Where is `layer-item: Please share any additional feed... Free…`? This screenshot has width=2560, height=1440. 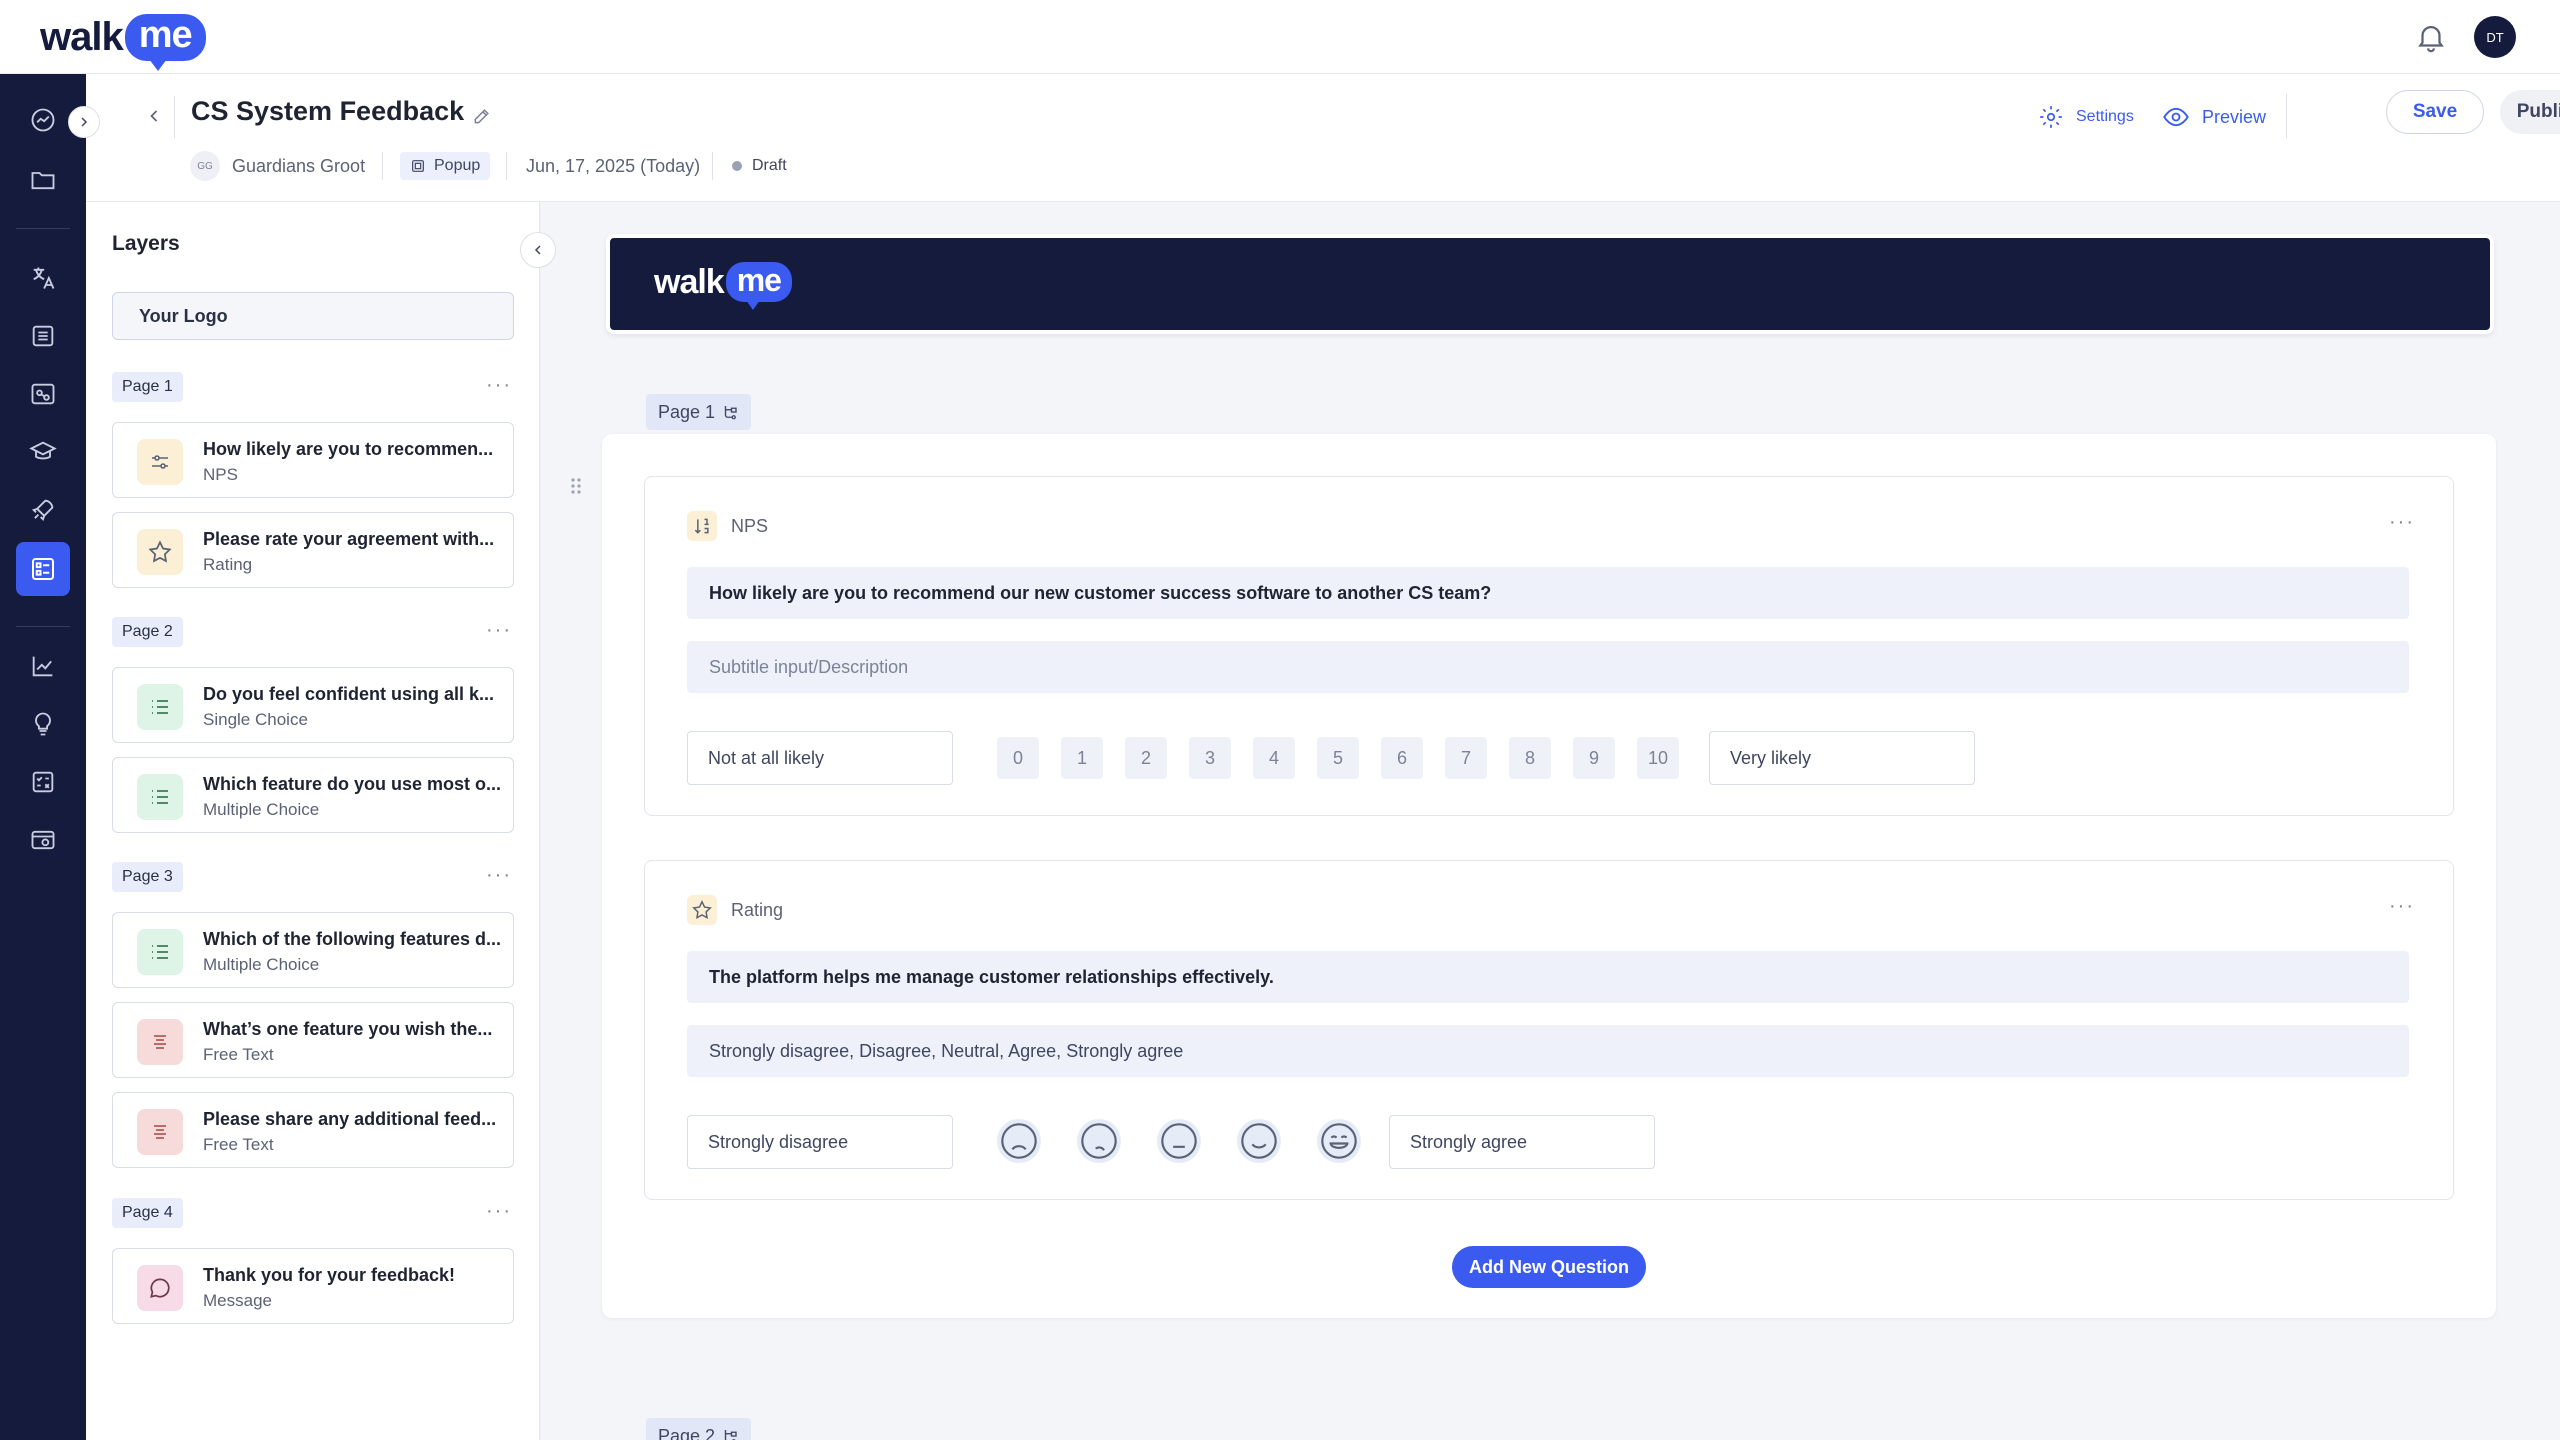
layer-item: Please share any additional feed... Free… is located at coordinates (313, 1130).